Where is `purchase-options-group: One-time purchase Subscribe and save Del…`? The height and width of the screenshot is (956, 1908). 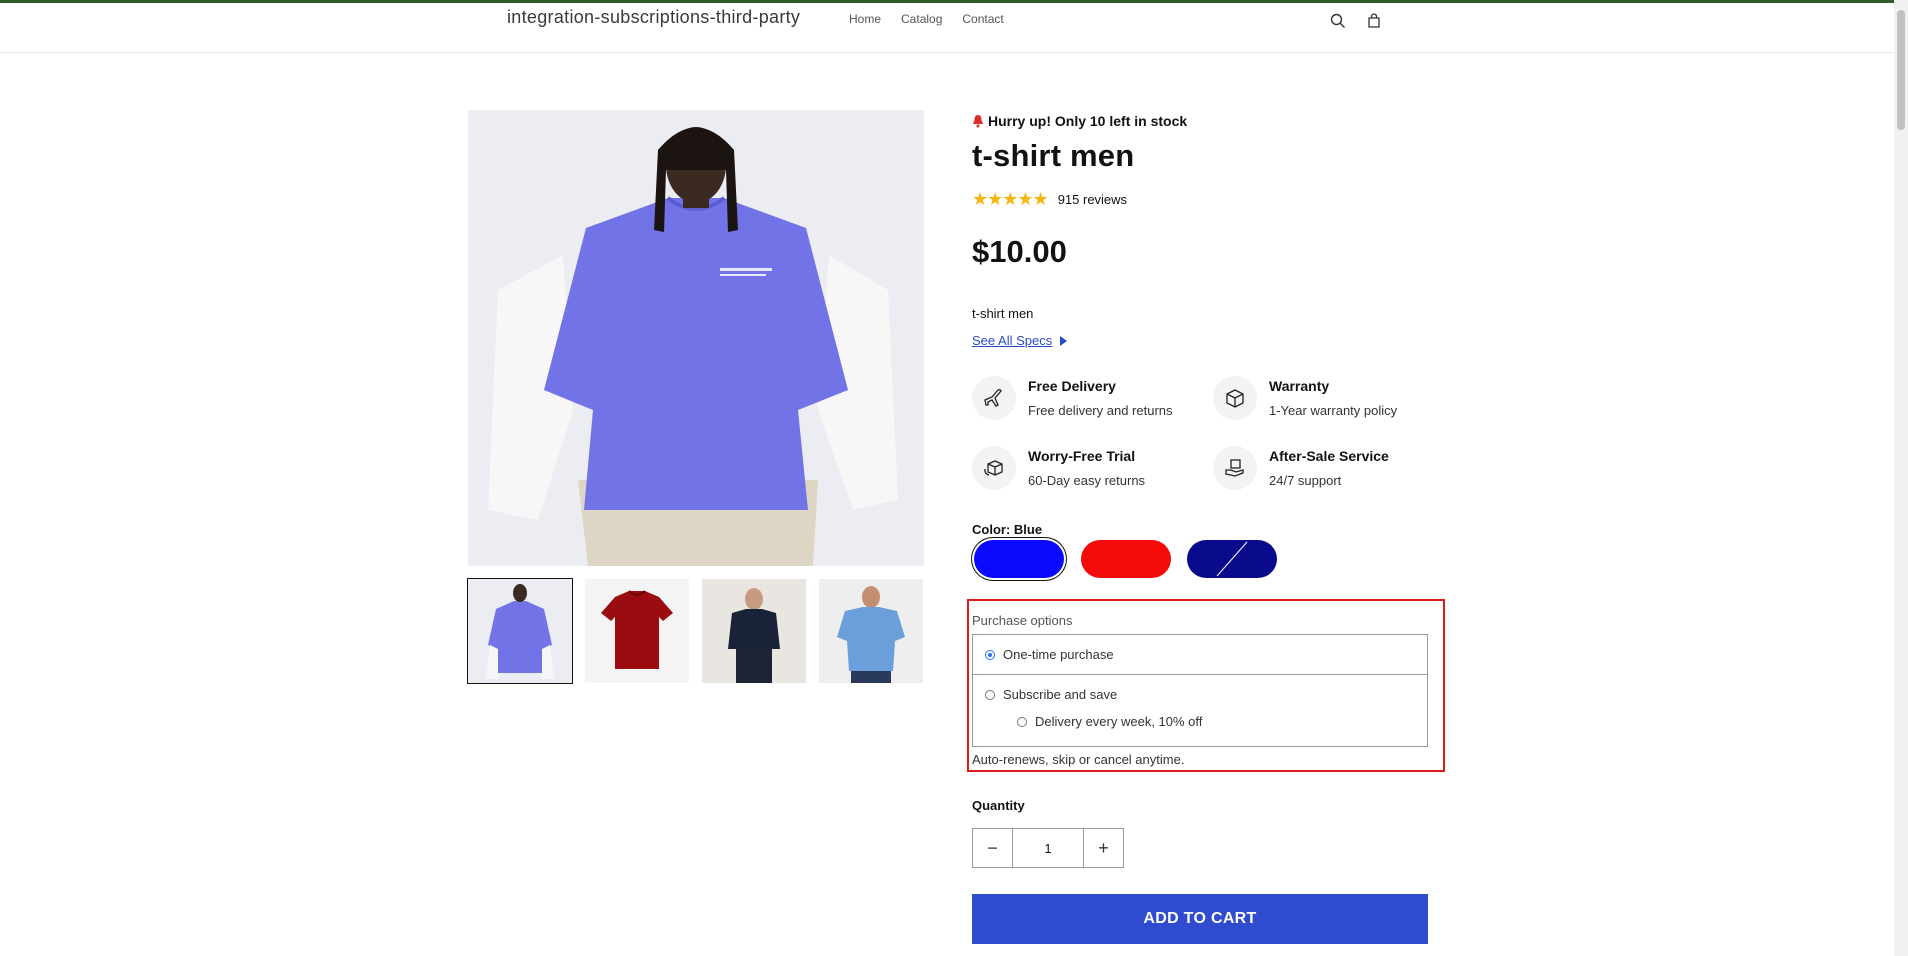
purchase-options-group: One-time purchase Subscribe and save Del… is located at coordinates (1200, 690).